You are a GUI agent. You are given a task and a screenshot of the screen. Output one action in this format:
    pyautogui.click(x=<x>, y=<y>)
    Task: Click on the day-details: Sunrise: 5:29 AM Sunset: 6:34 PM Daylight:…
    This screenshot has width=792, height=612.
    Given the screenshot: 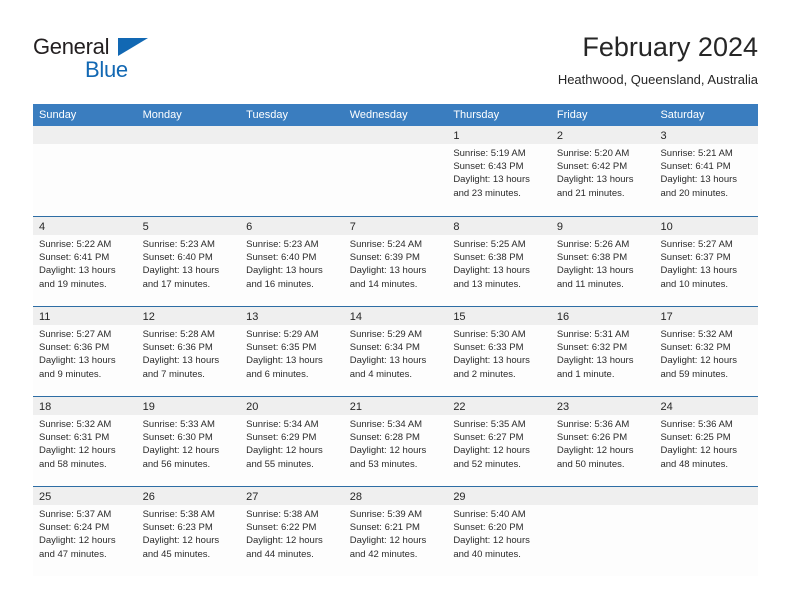 What is the action you would take?
    pyautogui.click(x=396, y=353)
    